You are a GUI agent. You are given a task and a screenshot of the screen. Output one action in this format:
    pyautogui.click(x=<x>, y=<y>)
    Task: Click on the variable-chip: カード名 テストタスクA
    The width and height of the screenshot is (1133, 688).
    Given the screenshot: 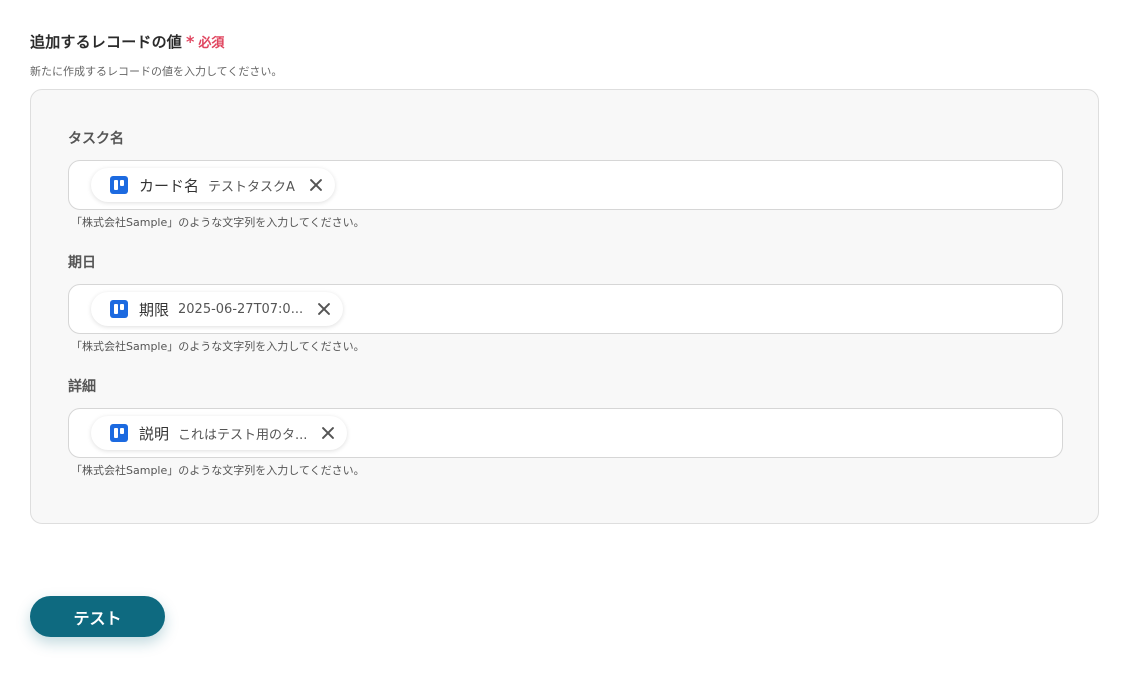 What is the action you would take?
    pyautogui.click(x=213, y=185)
    